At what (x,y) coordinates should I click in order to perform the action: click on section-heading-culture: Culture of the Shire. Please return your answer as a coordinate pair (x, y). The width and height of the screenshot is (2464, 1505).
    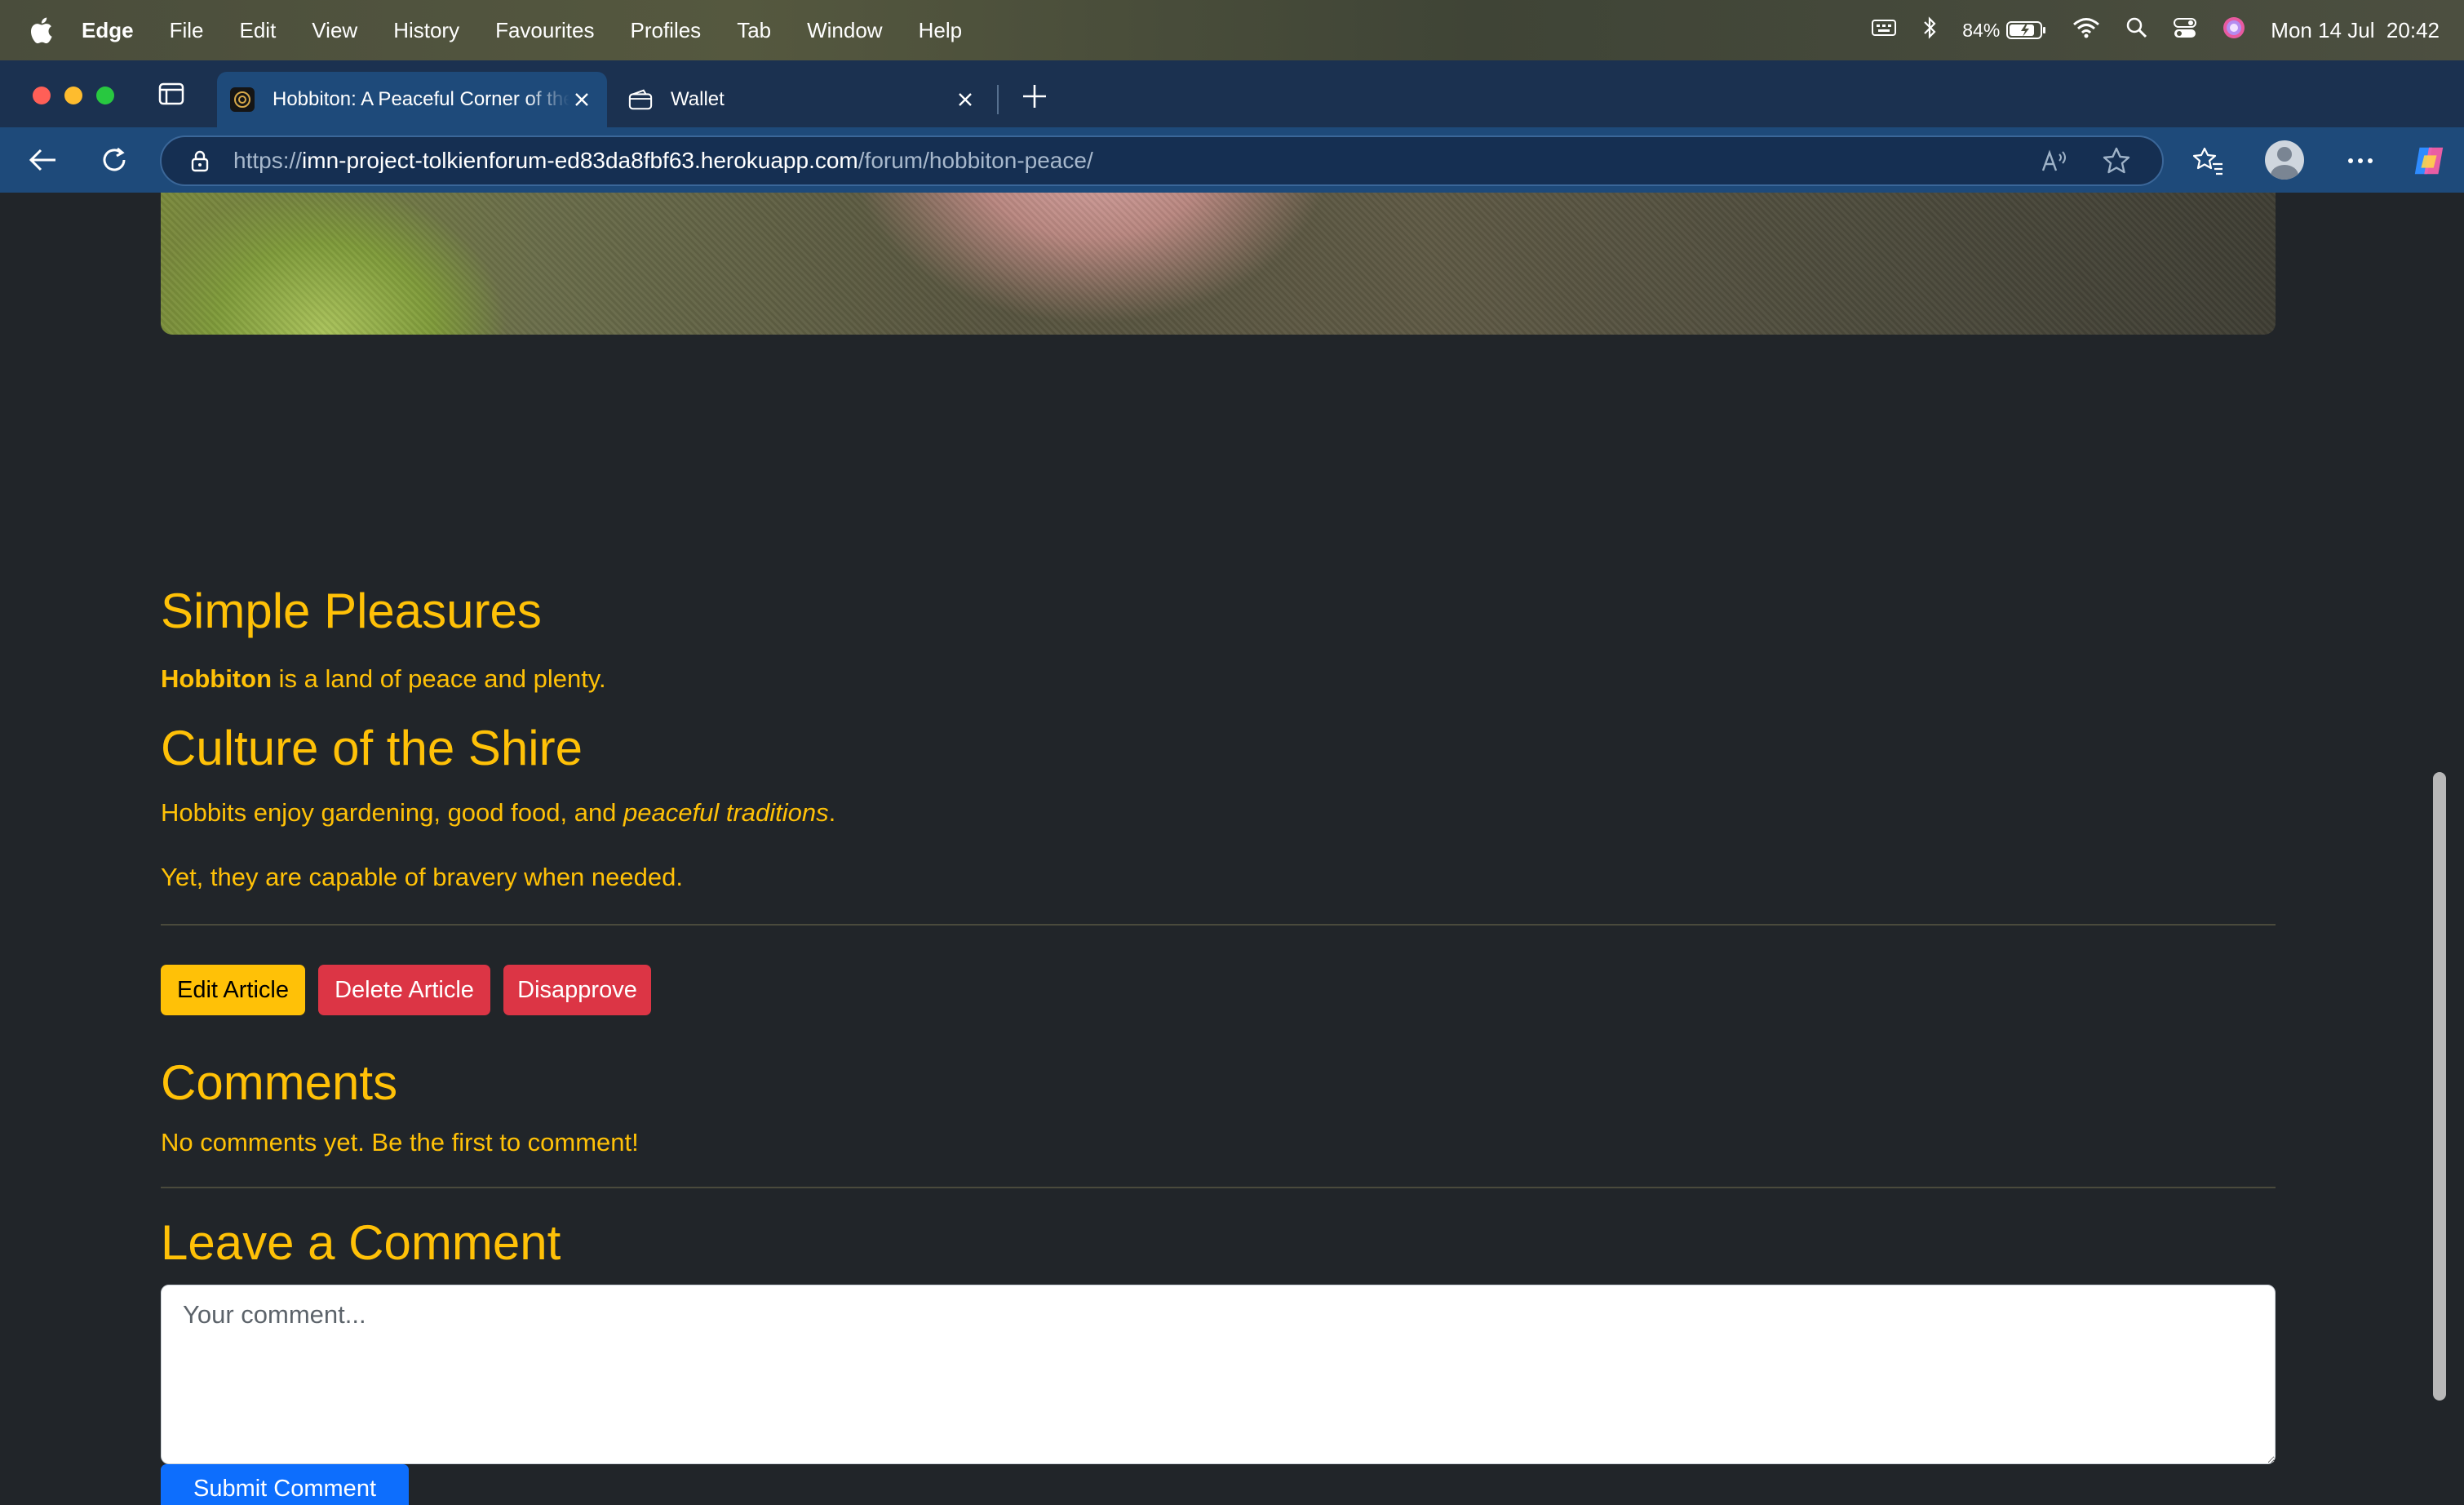
    Looking at the image, I should click on (372, 748).